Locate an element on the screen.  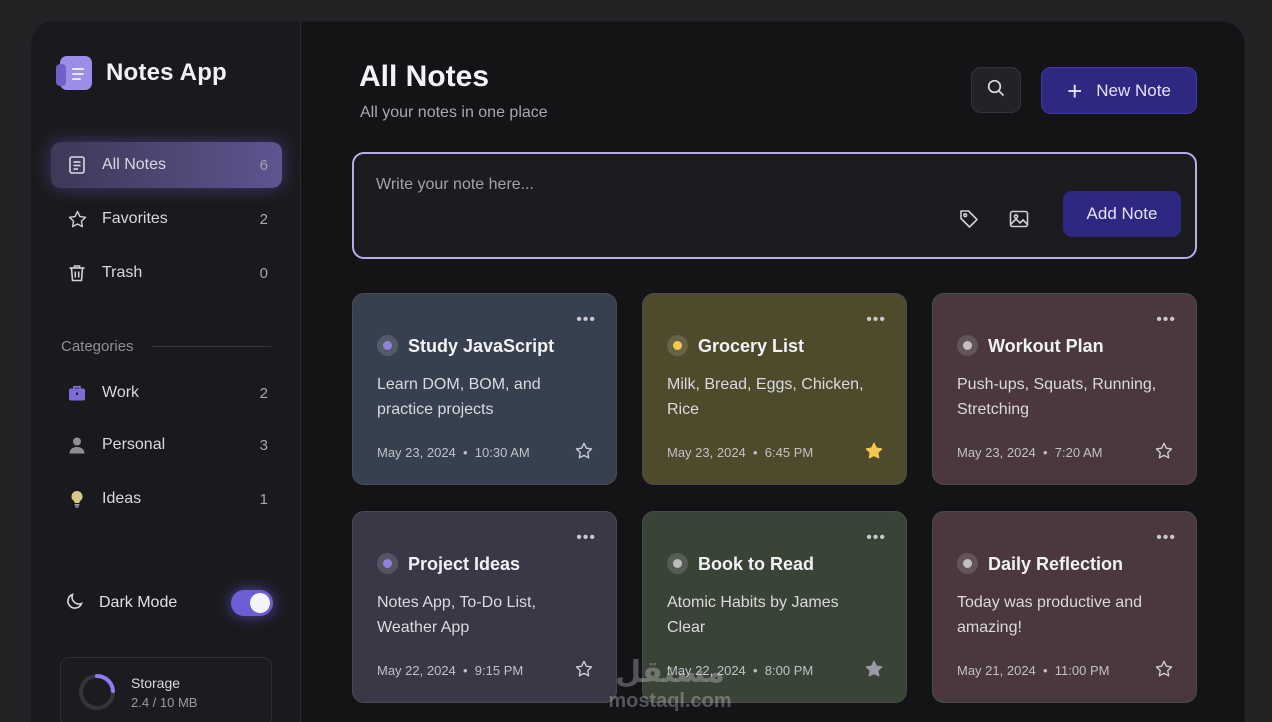
notes-logo-icon is located at coordinates (74, 73).